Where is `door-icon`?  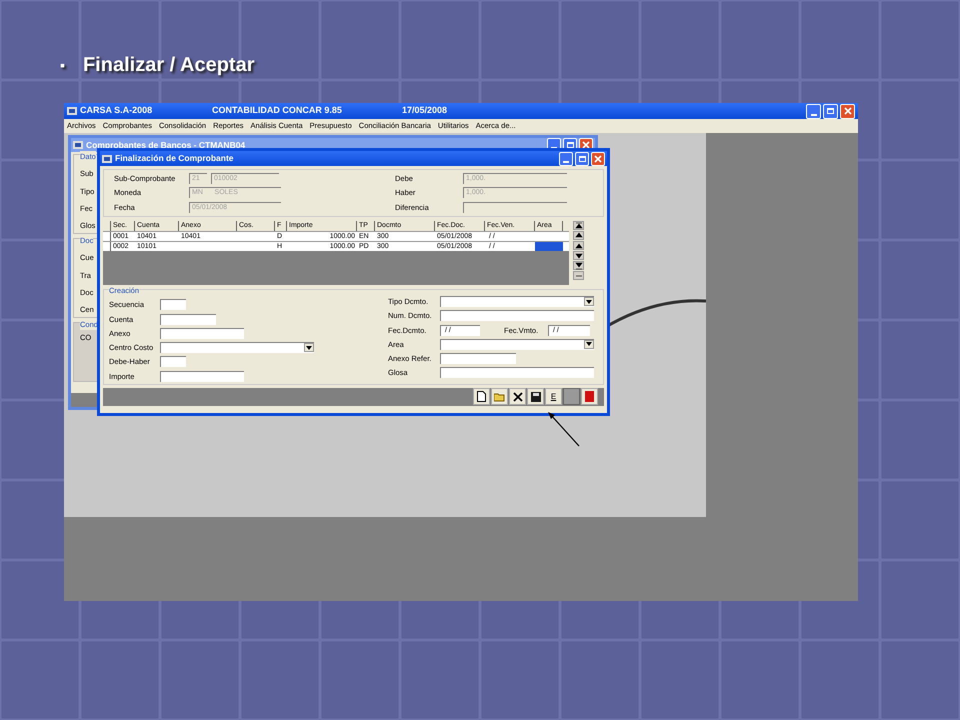
door-icon is located at coordinates (589, 396).